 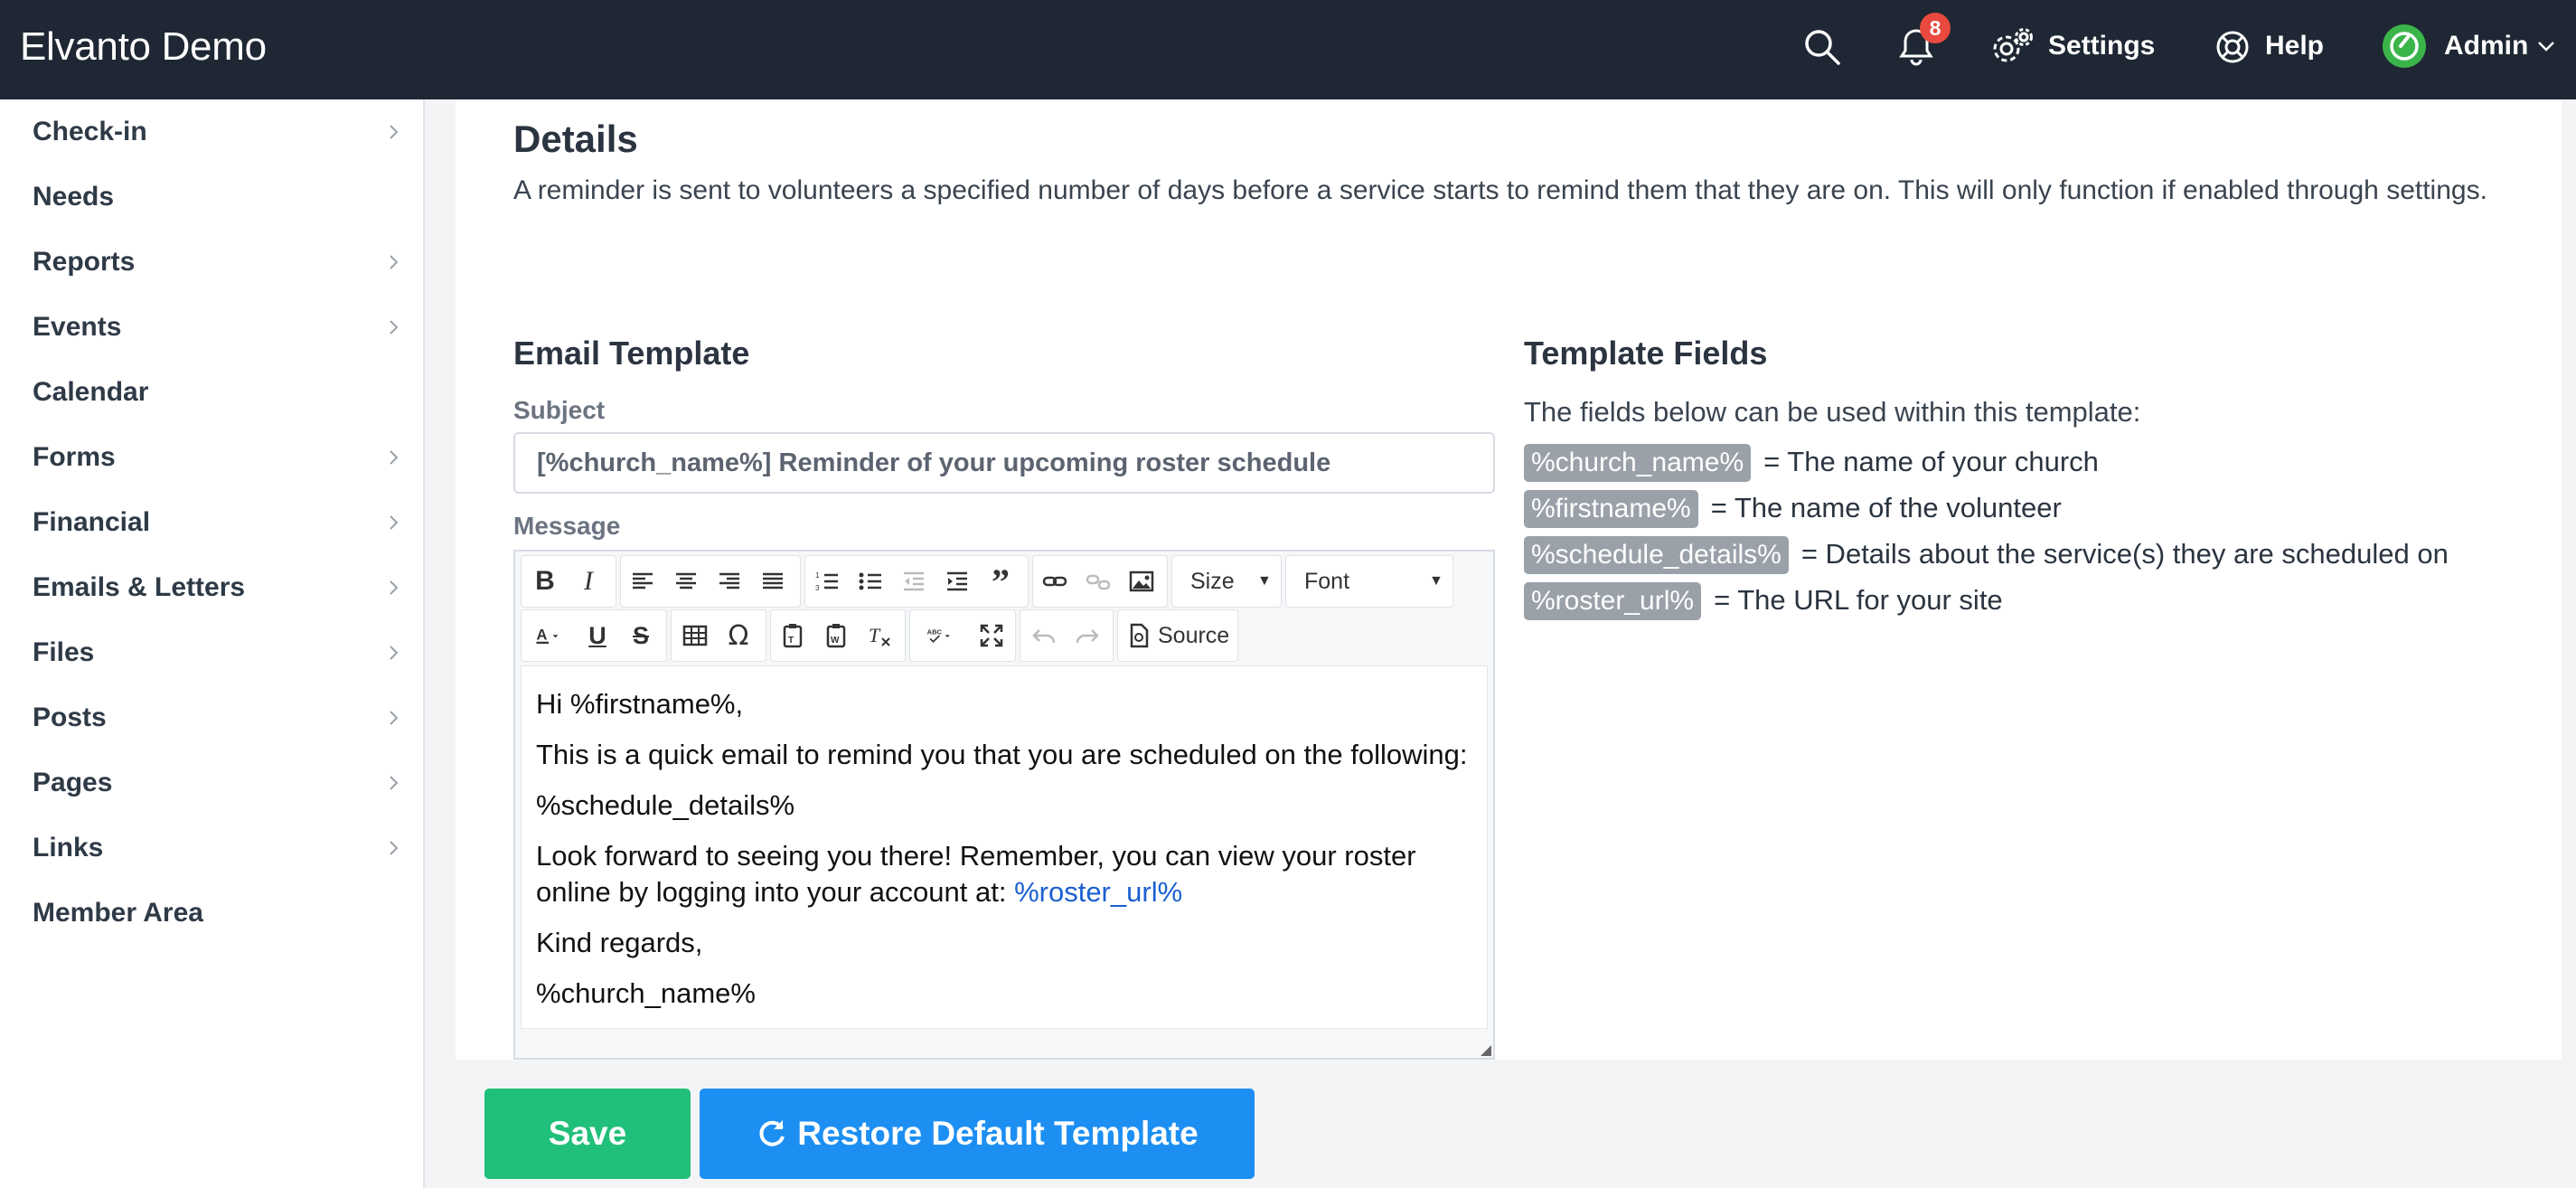 I want to click on sidebar-item-label: Reports, so click(x=85, y=262).